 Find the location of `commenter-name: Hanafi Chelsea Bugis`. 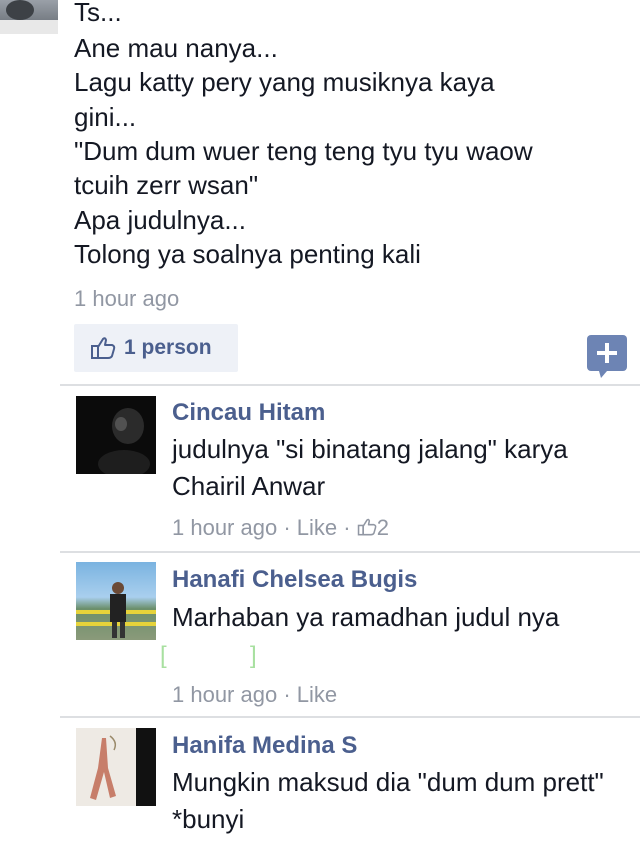

commenter-name: Hanafi Chelsea Bugis is located at coordinates (294, 580).